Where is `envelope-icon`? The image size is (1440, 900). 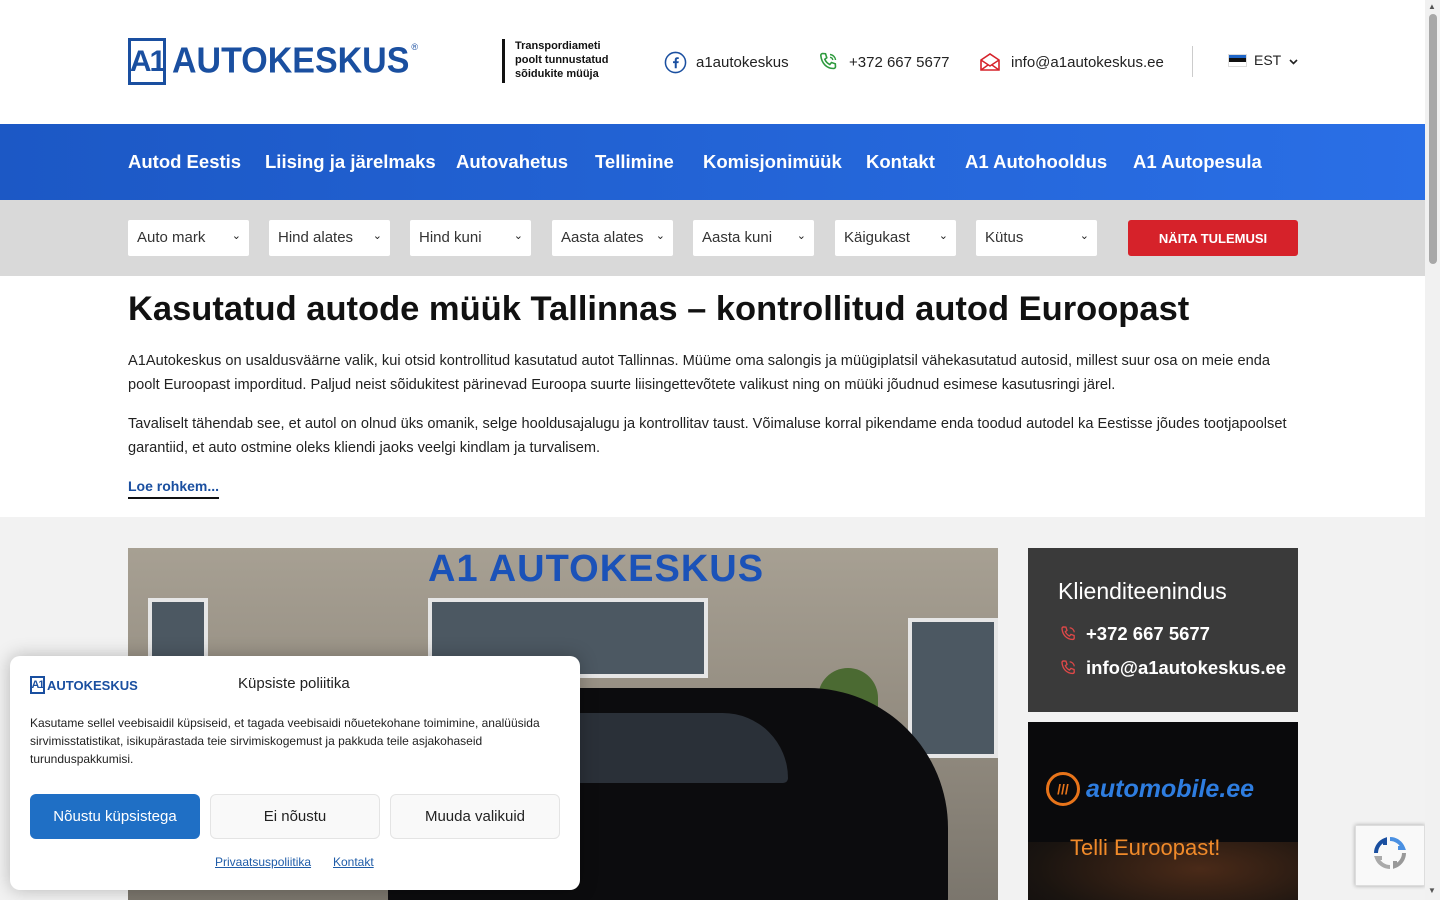
envelope-icon is located at coordinates (990, 62).